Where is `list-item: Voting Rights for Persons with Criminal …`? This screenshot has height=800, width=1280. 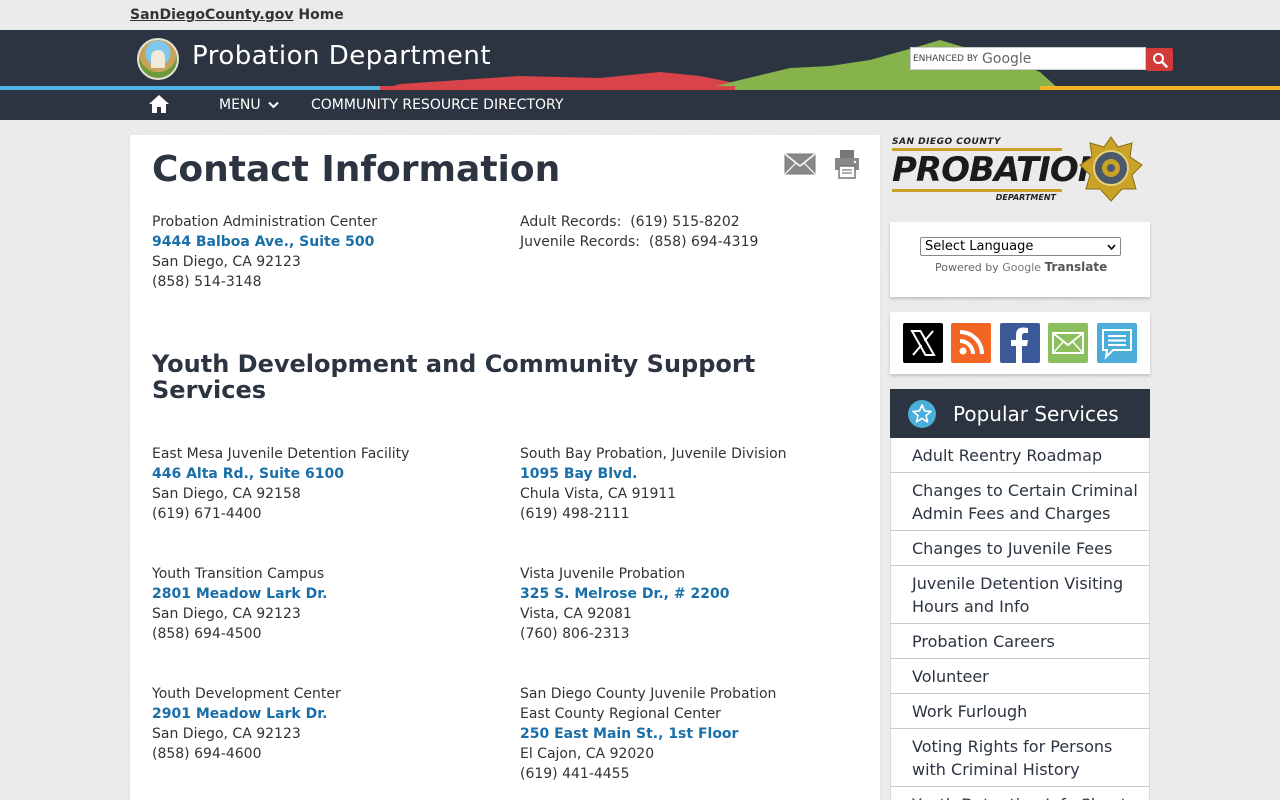
list-item: Voting Rights for Persons with Criminal … is located at coordinates (1020, 758).